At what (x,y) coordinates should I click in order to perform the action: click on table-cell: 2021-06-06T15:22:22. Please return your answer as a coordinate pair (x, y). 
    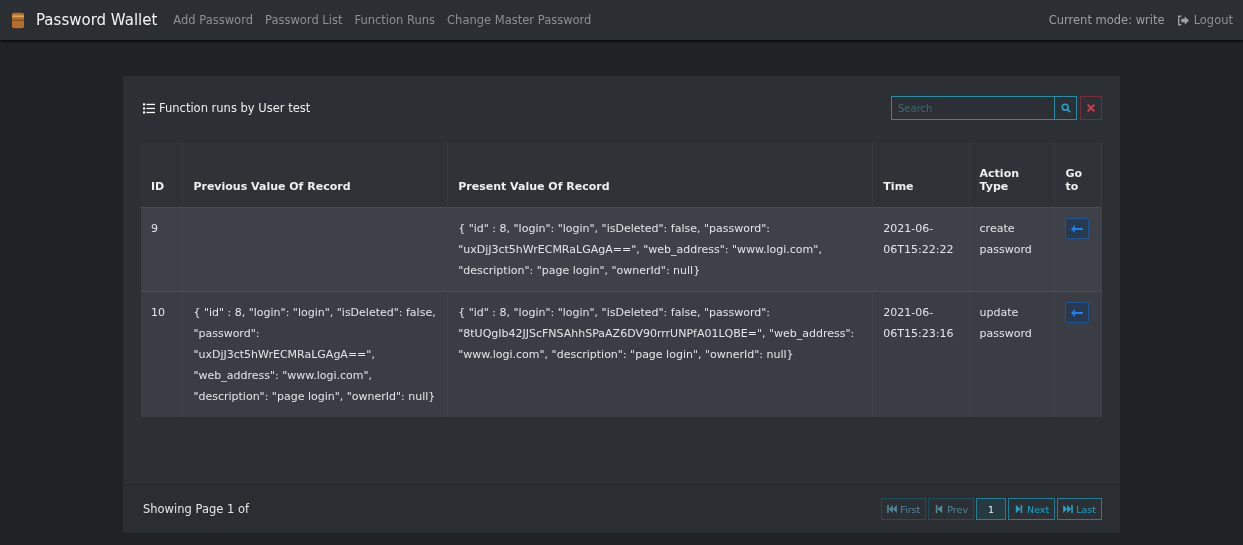
    Looking at the image, I should click on (918, 239).